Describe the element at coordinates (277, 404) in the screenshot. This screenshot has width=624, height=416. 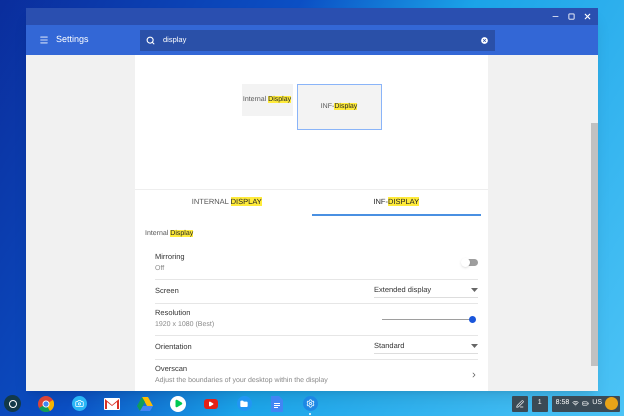
I see `document-icon` at that location.